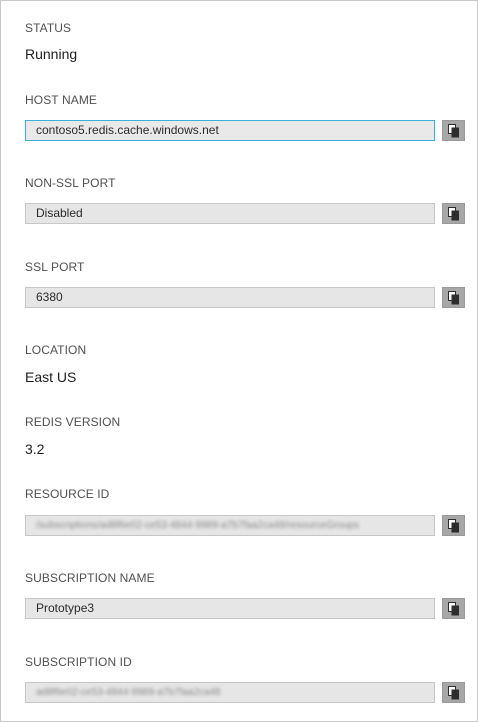 This screenshot has height=722, width=478. Describe the element at coordinates (48, 28) in the screenshot. I see `status-label: STATUS` at that location.